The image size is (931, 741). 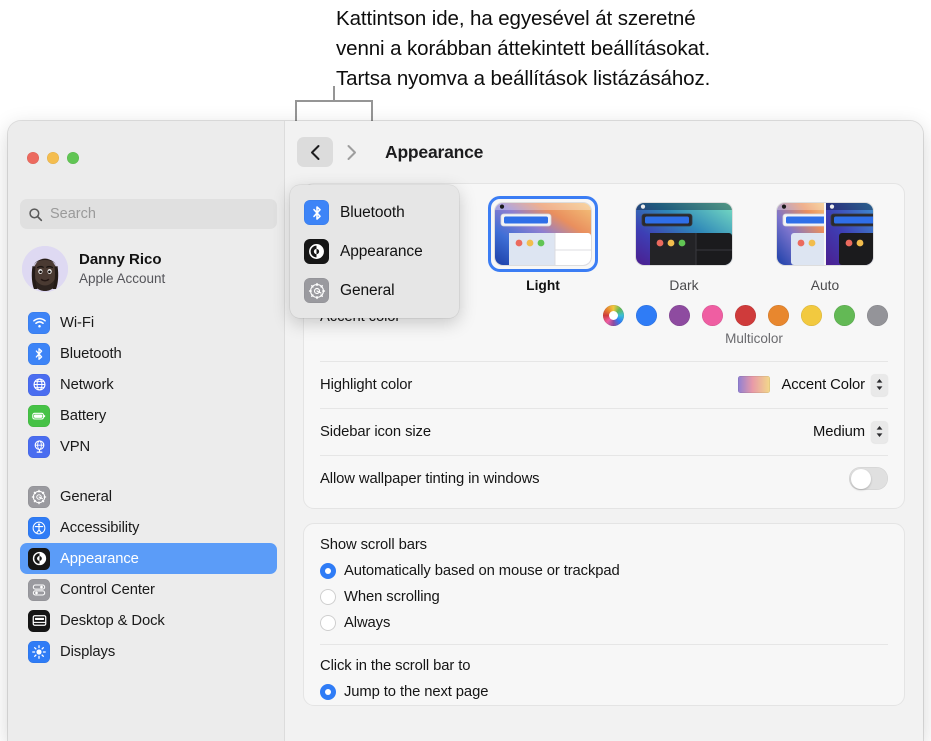 I want to click on sidebar-item-general: General, so click(x=148, y=496).